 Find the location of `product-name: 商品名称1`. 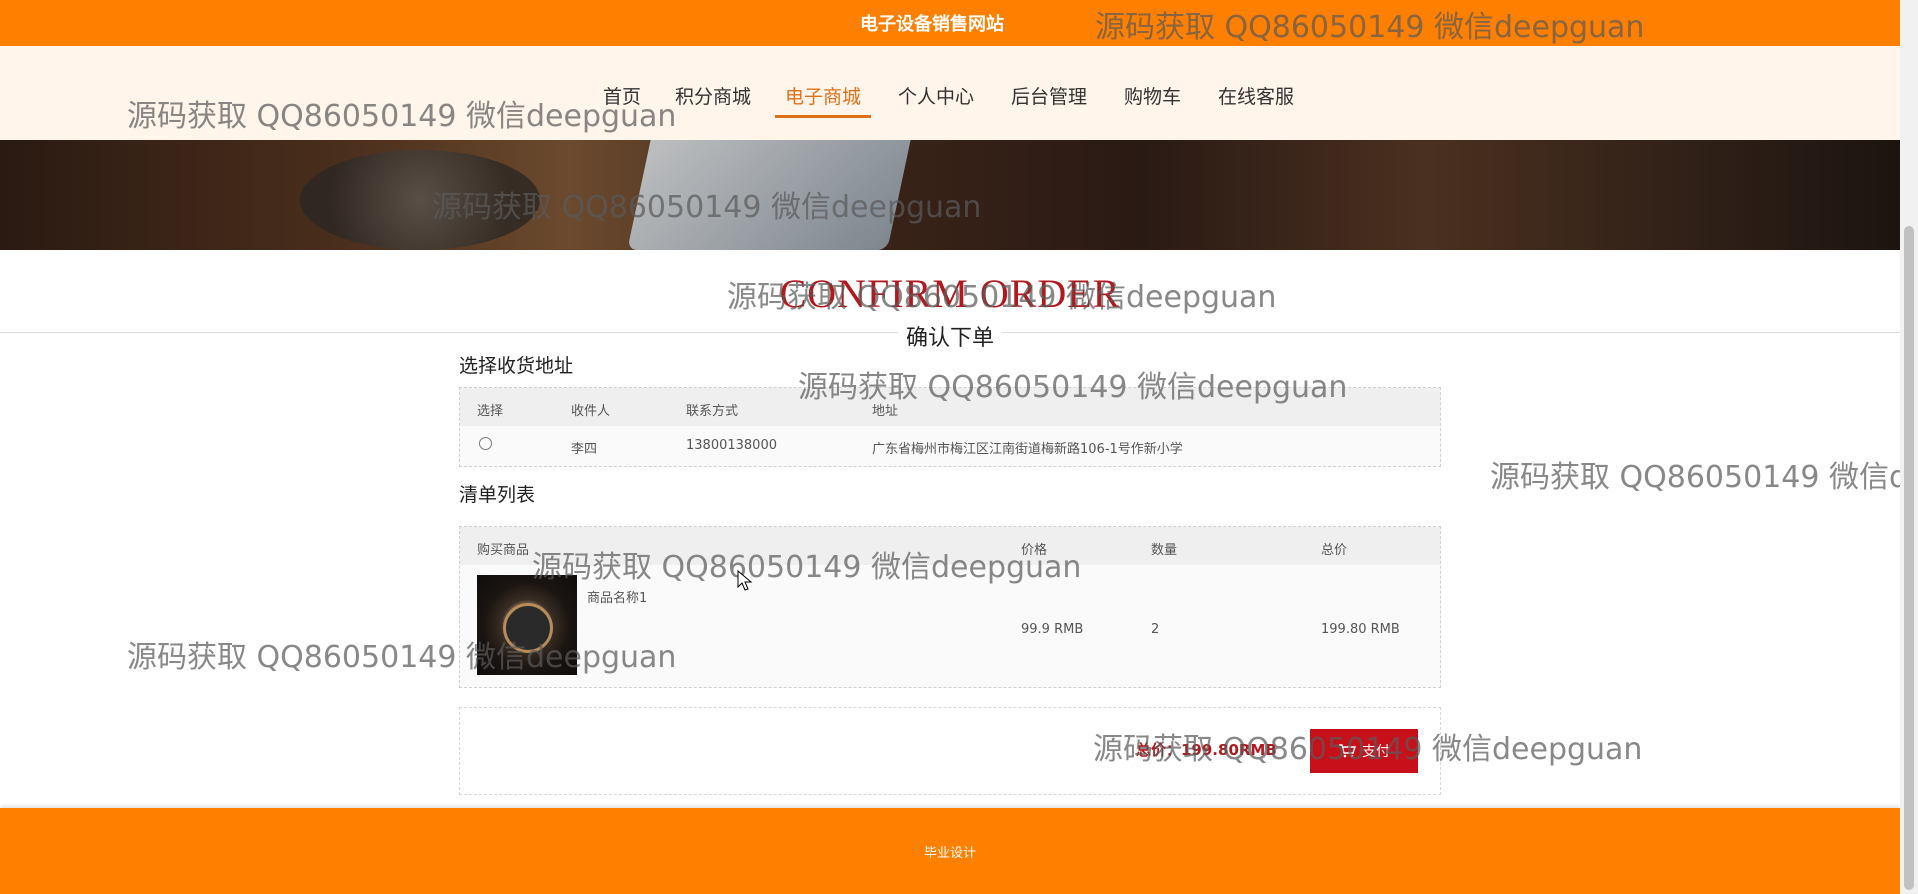

product-name: 商品名称1 is located at coordinates (617, 596).